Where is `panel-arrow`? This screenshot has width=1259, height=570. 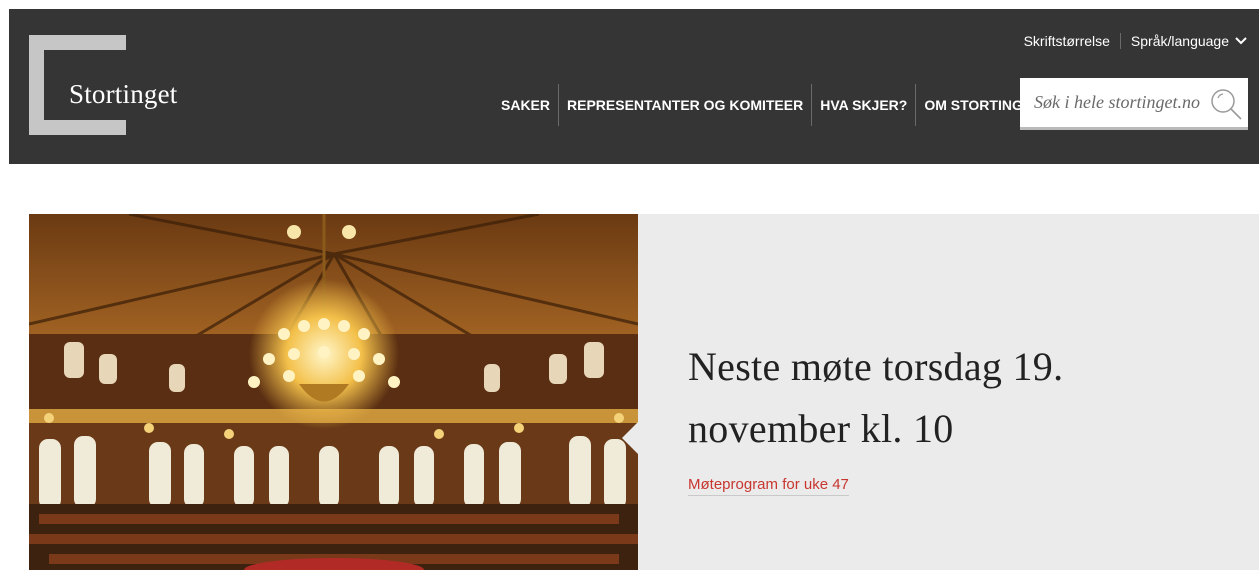 panel-arrow is located at coordinates (630, 438).